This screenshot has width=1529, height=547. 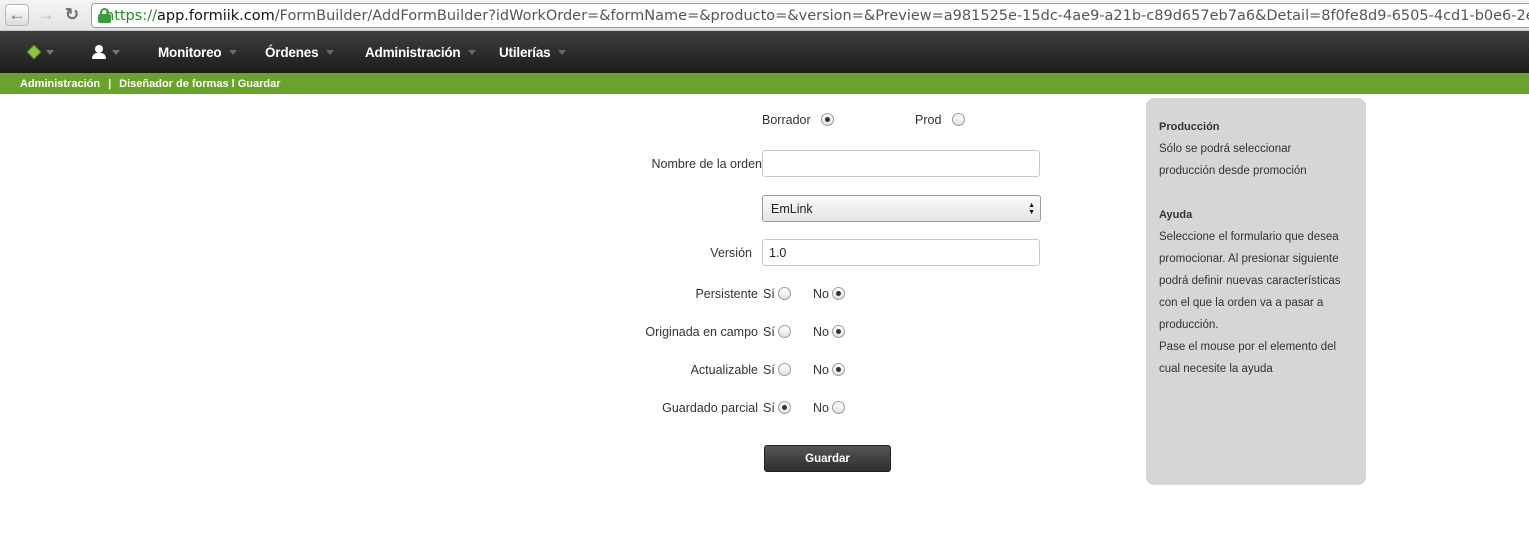 I want to click on help-production-text-line: Sólo se podrá seleccionar, so click(x=1225, y=149).